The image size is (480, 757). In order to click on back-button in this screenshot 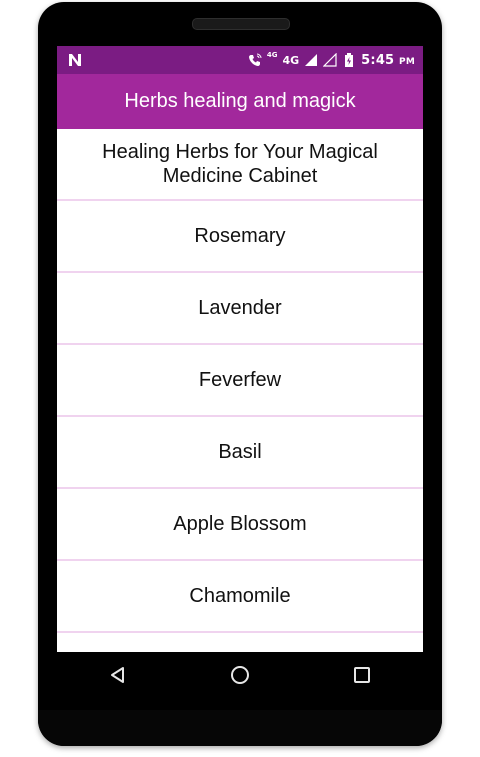, I will do `click(118, 675)`.